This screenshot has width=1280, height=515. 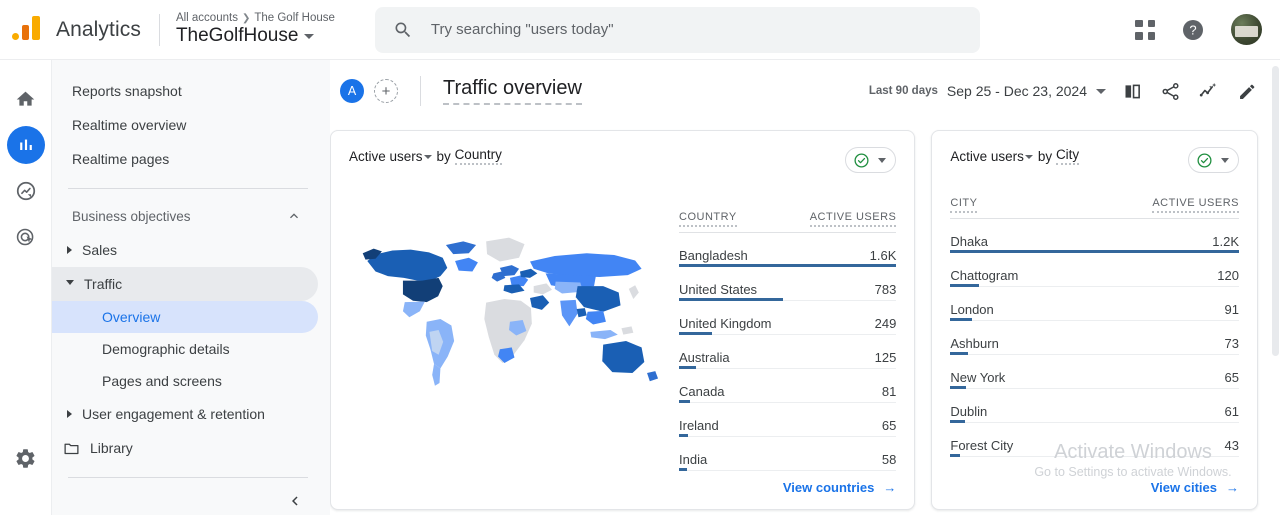 What do you see at coordinates (185, 159) in the screenshot?
I see `sidebar-item-realtime-pages: Realtime pages` at bounding box center [185, 159].